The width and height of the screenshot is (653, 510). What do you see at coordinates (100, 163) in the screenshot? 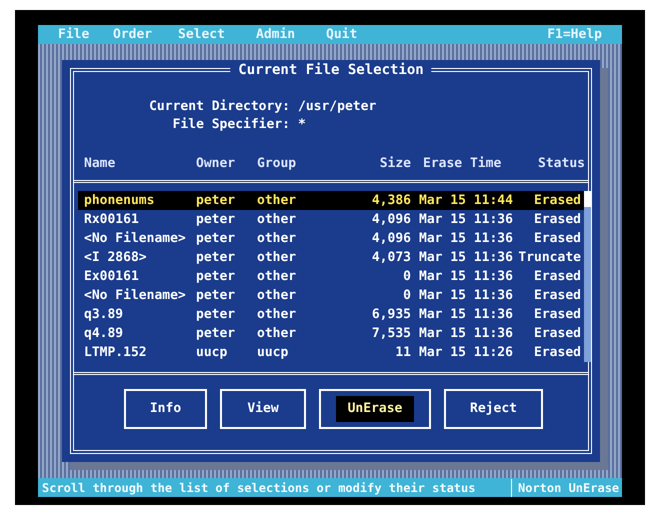
I see `column-header: Name` at bounding box center [100, 163].